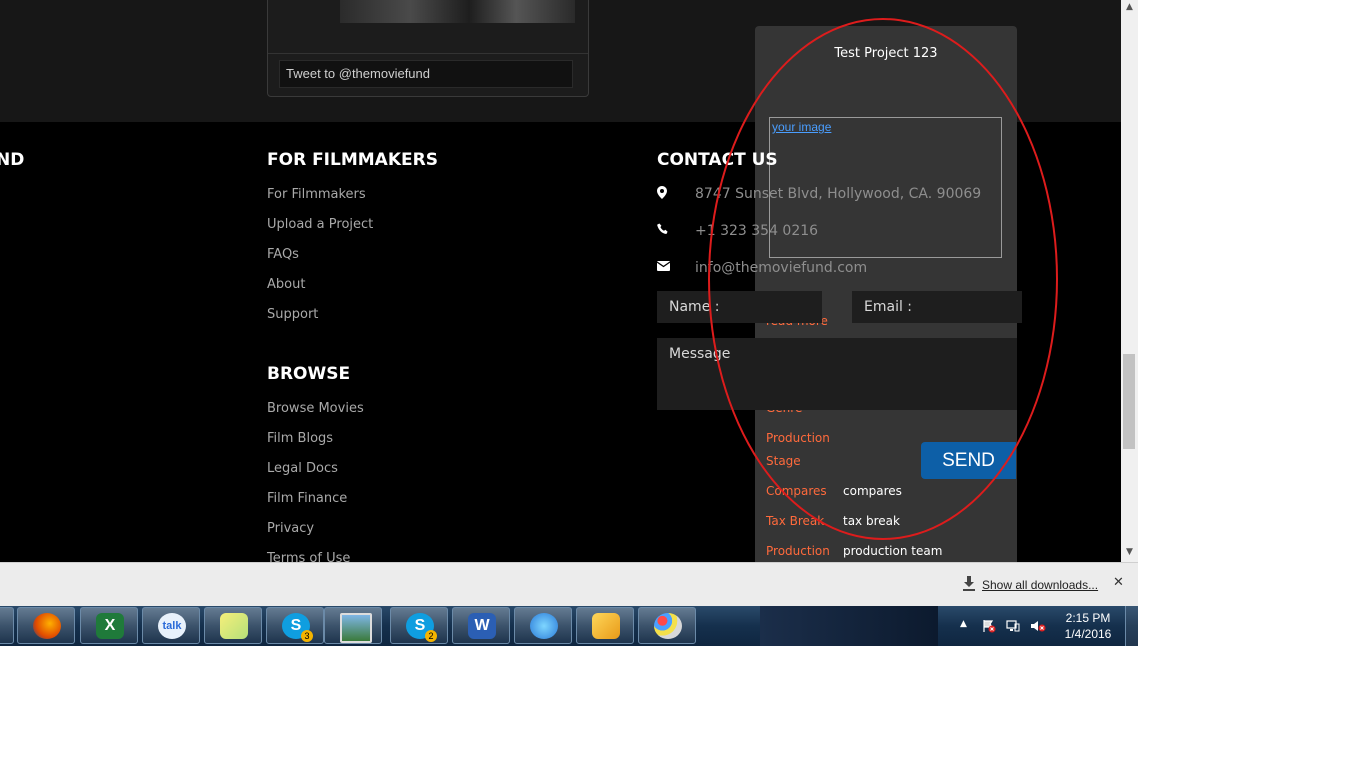 The height and width of the screenshot is (768, 1366). I want to click on taskbar-word: W, so click(481, 625).